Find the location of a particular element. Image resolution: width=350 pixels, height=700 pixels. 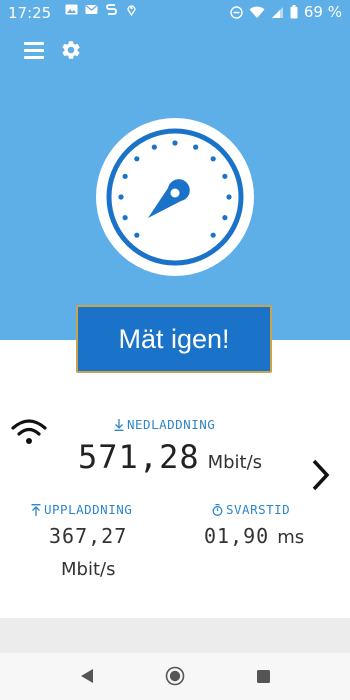

ping-label-text: SVARSTID is located at coordinates (258, 509).